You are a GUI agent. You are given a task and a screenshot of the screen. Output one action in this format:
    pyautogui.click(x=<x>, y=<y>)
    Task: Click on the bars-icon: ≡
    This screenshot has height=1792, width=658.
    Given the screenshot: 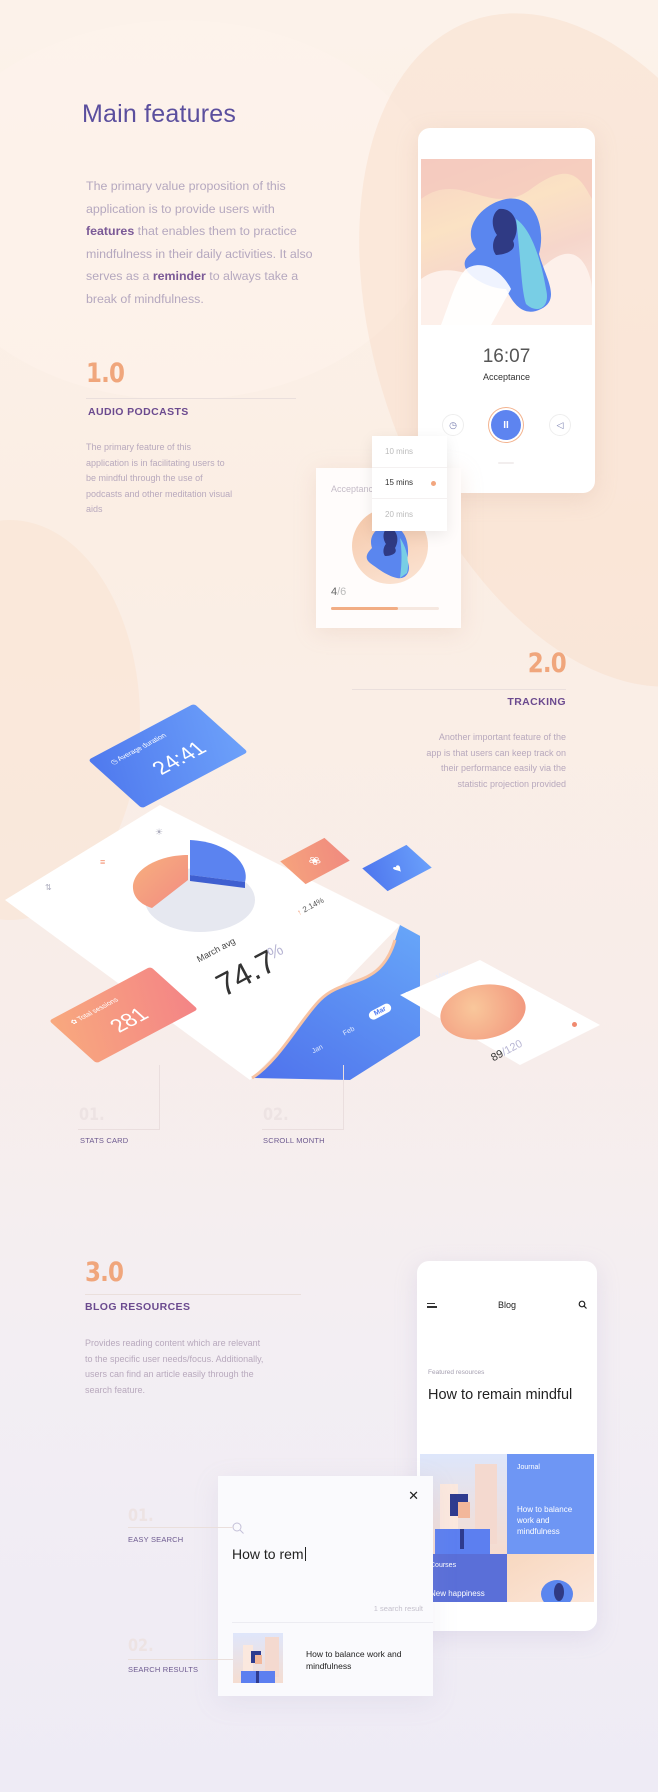 What is the action you would take?
    pyautogui.click(x=102, y=862)
    